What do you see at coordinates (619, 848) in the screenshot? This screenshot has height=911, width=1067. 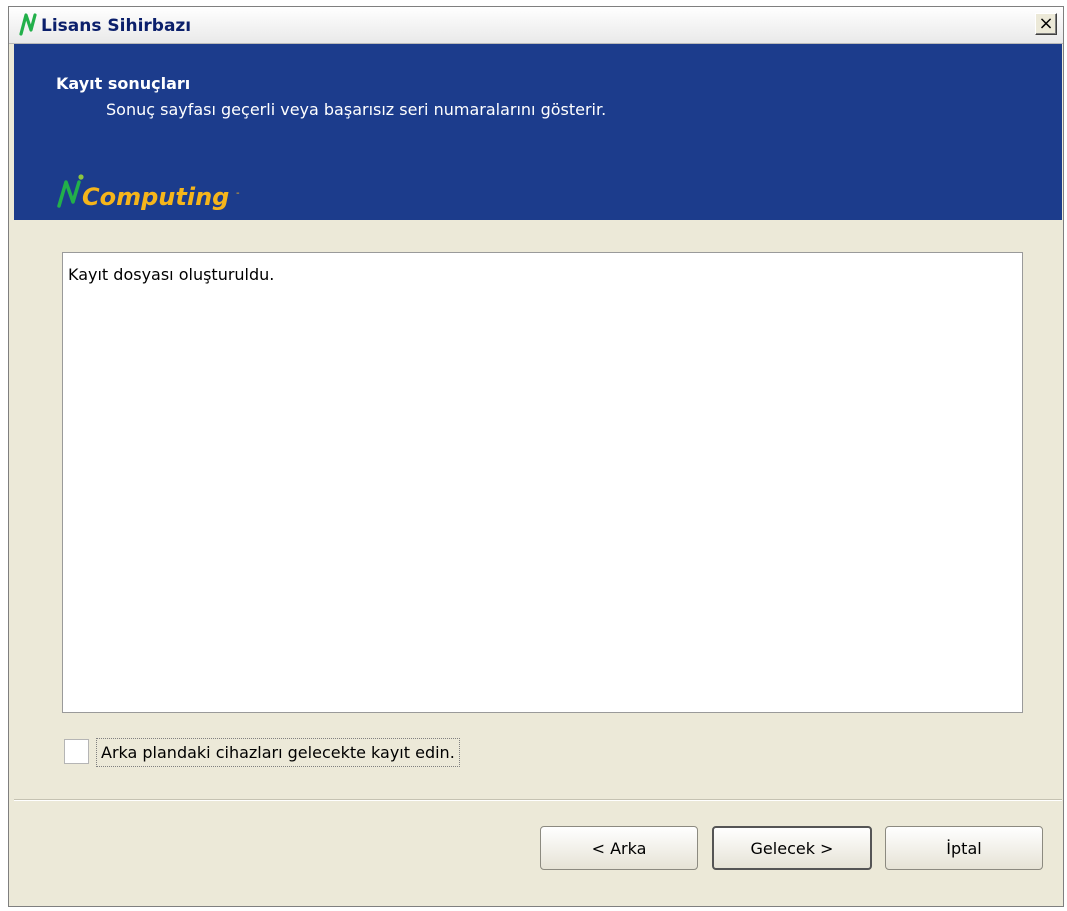 I see `back-button: < Arka` at bounding box center [619, 848].